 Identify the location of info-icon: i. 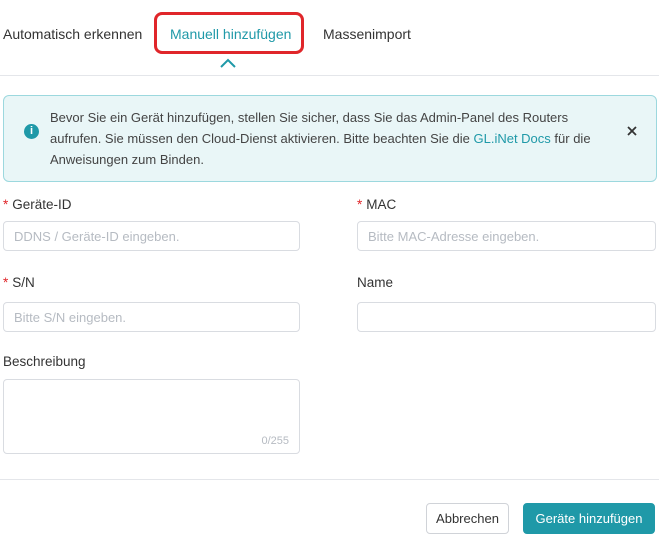
(31, 131).